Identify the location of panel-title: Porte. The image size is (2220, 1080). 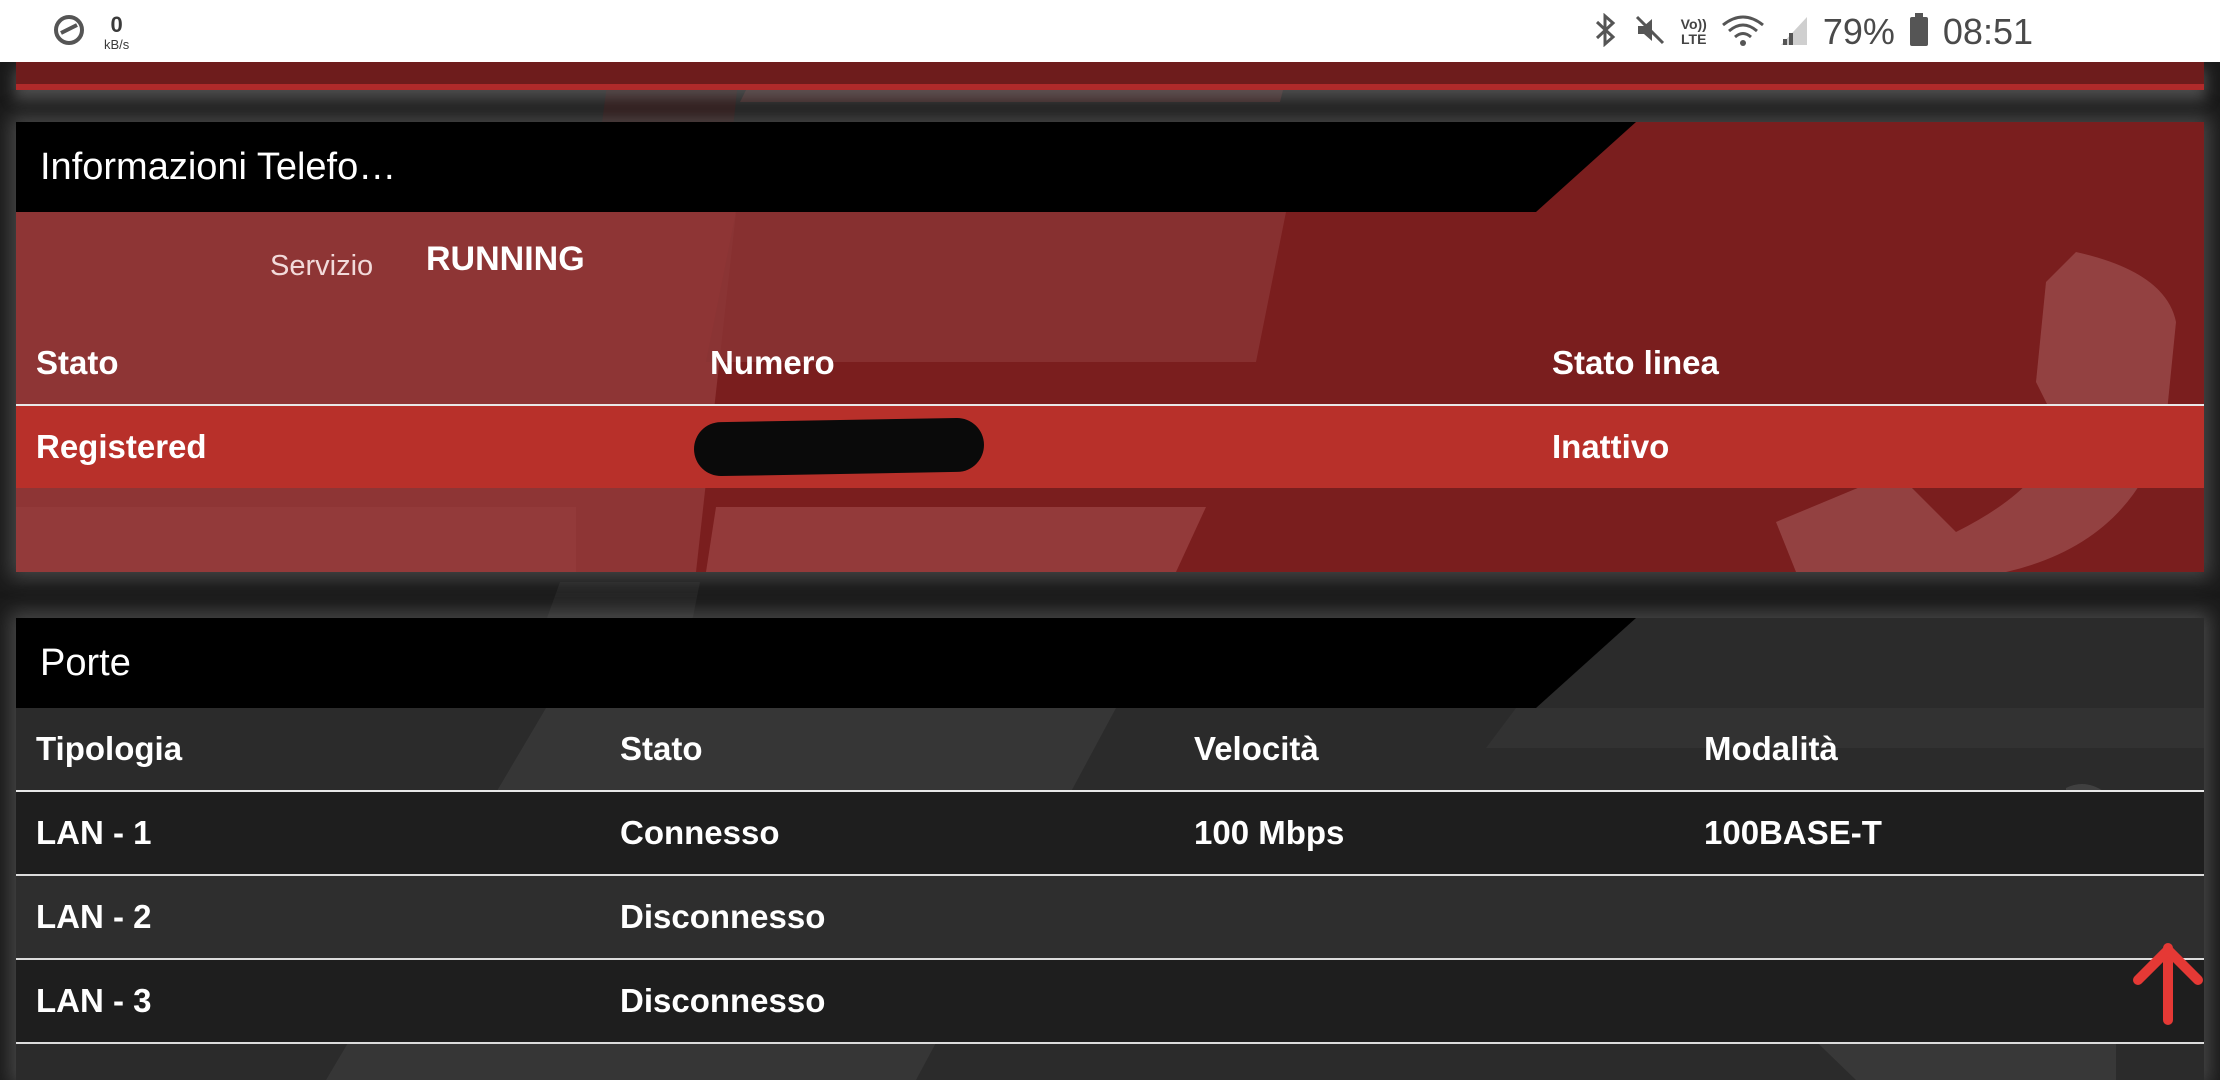
(85, 663).